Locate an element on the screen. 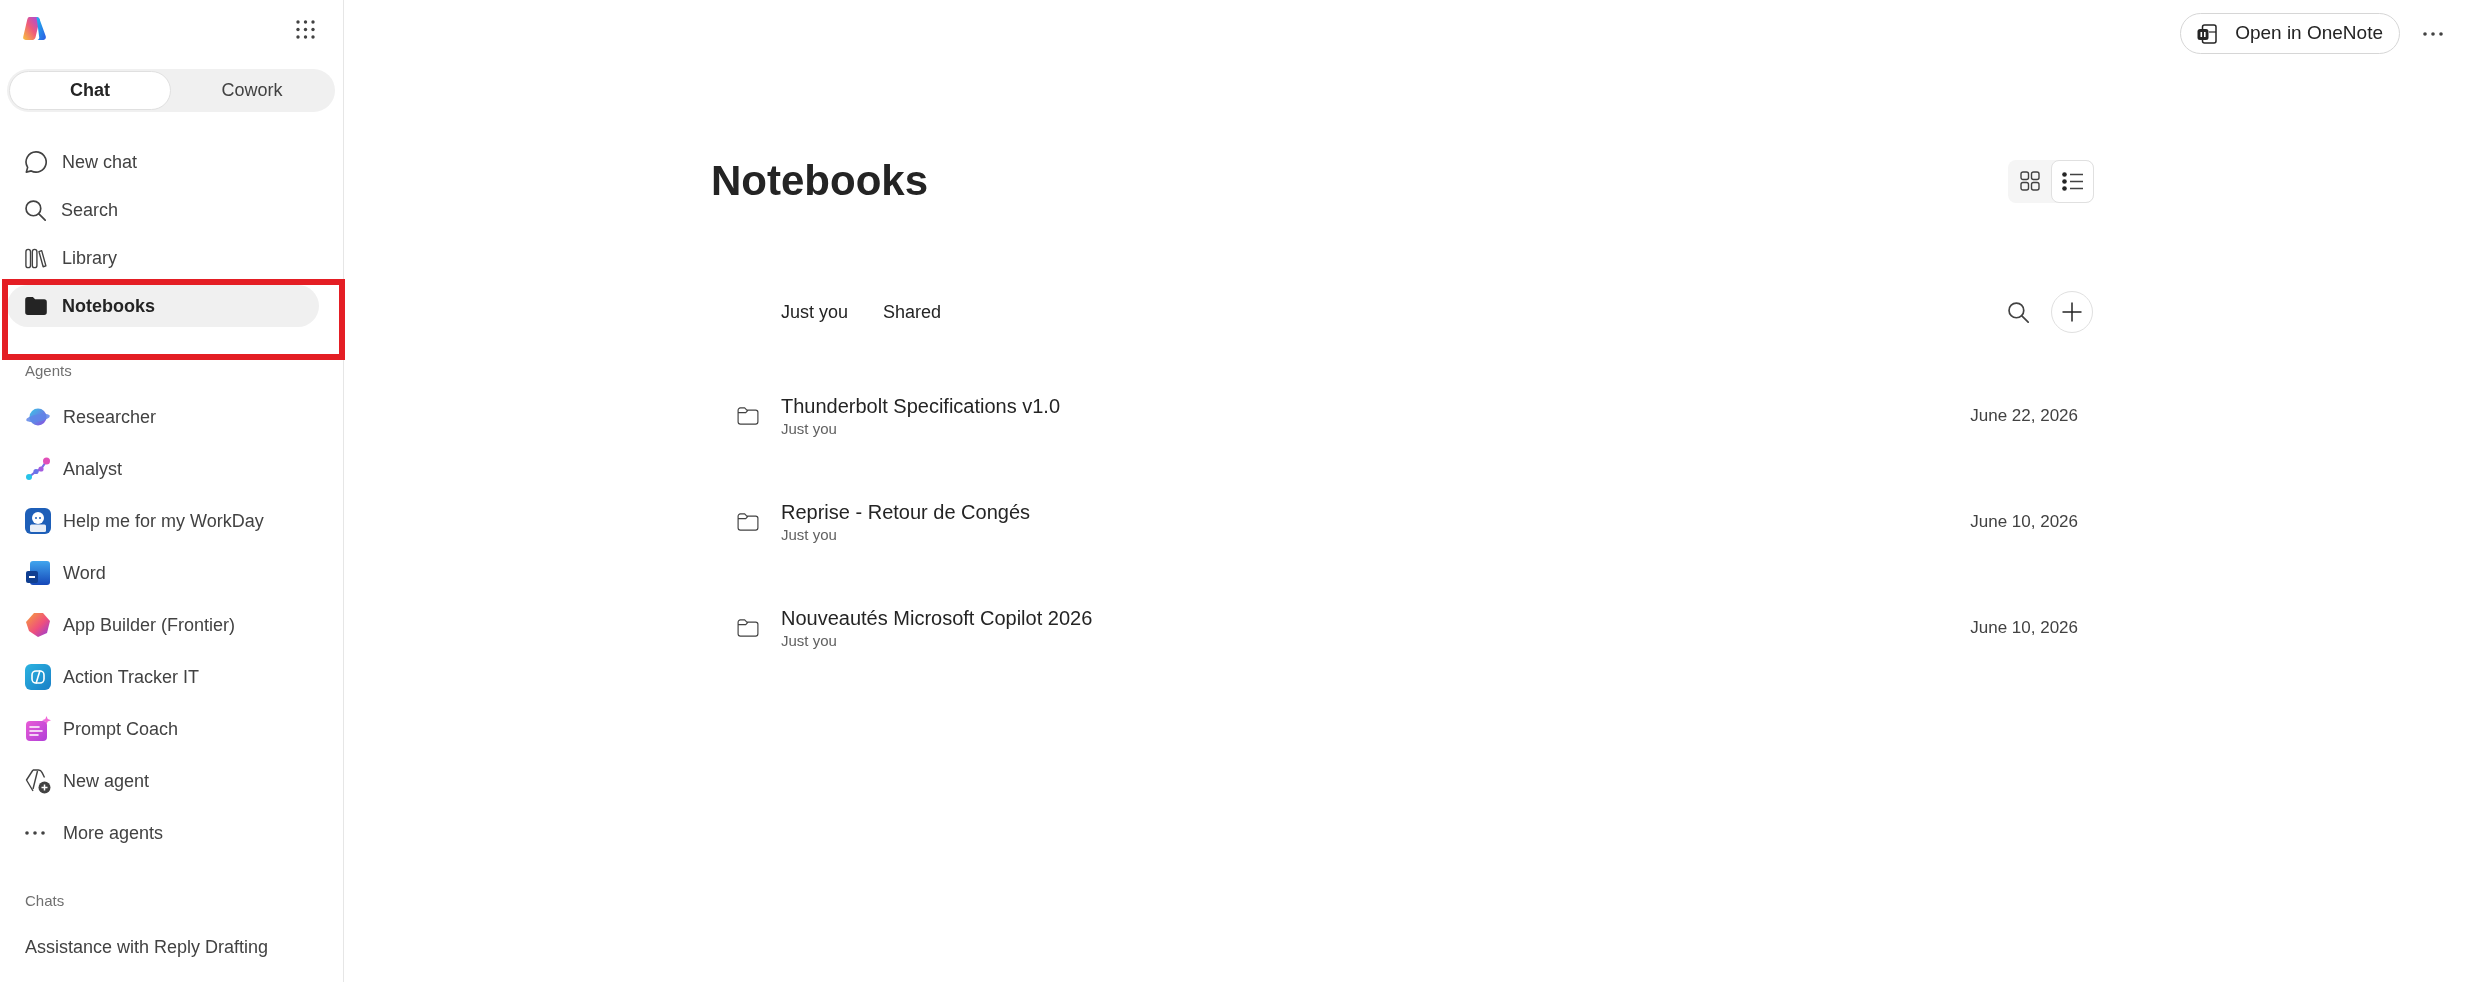 The height and width of the screenshot is (982, 2470). list-icon is located at coordinates (2072, 181).